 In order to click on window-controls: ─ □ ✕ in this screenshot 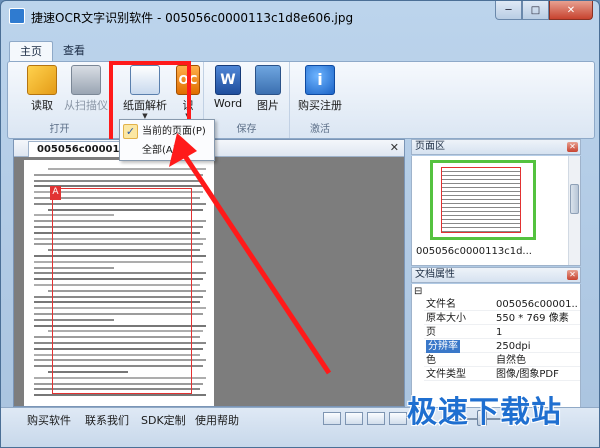, I will do `click(544, 10)`.